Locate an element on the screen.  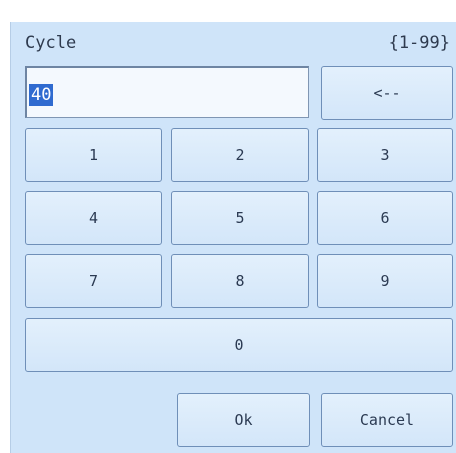
ok-button: Ok is located at coordinates (243, 420).